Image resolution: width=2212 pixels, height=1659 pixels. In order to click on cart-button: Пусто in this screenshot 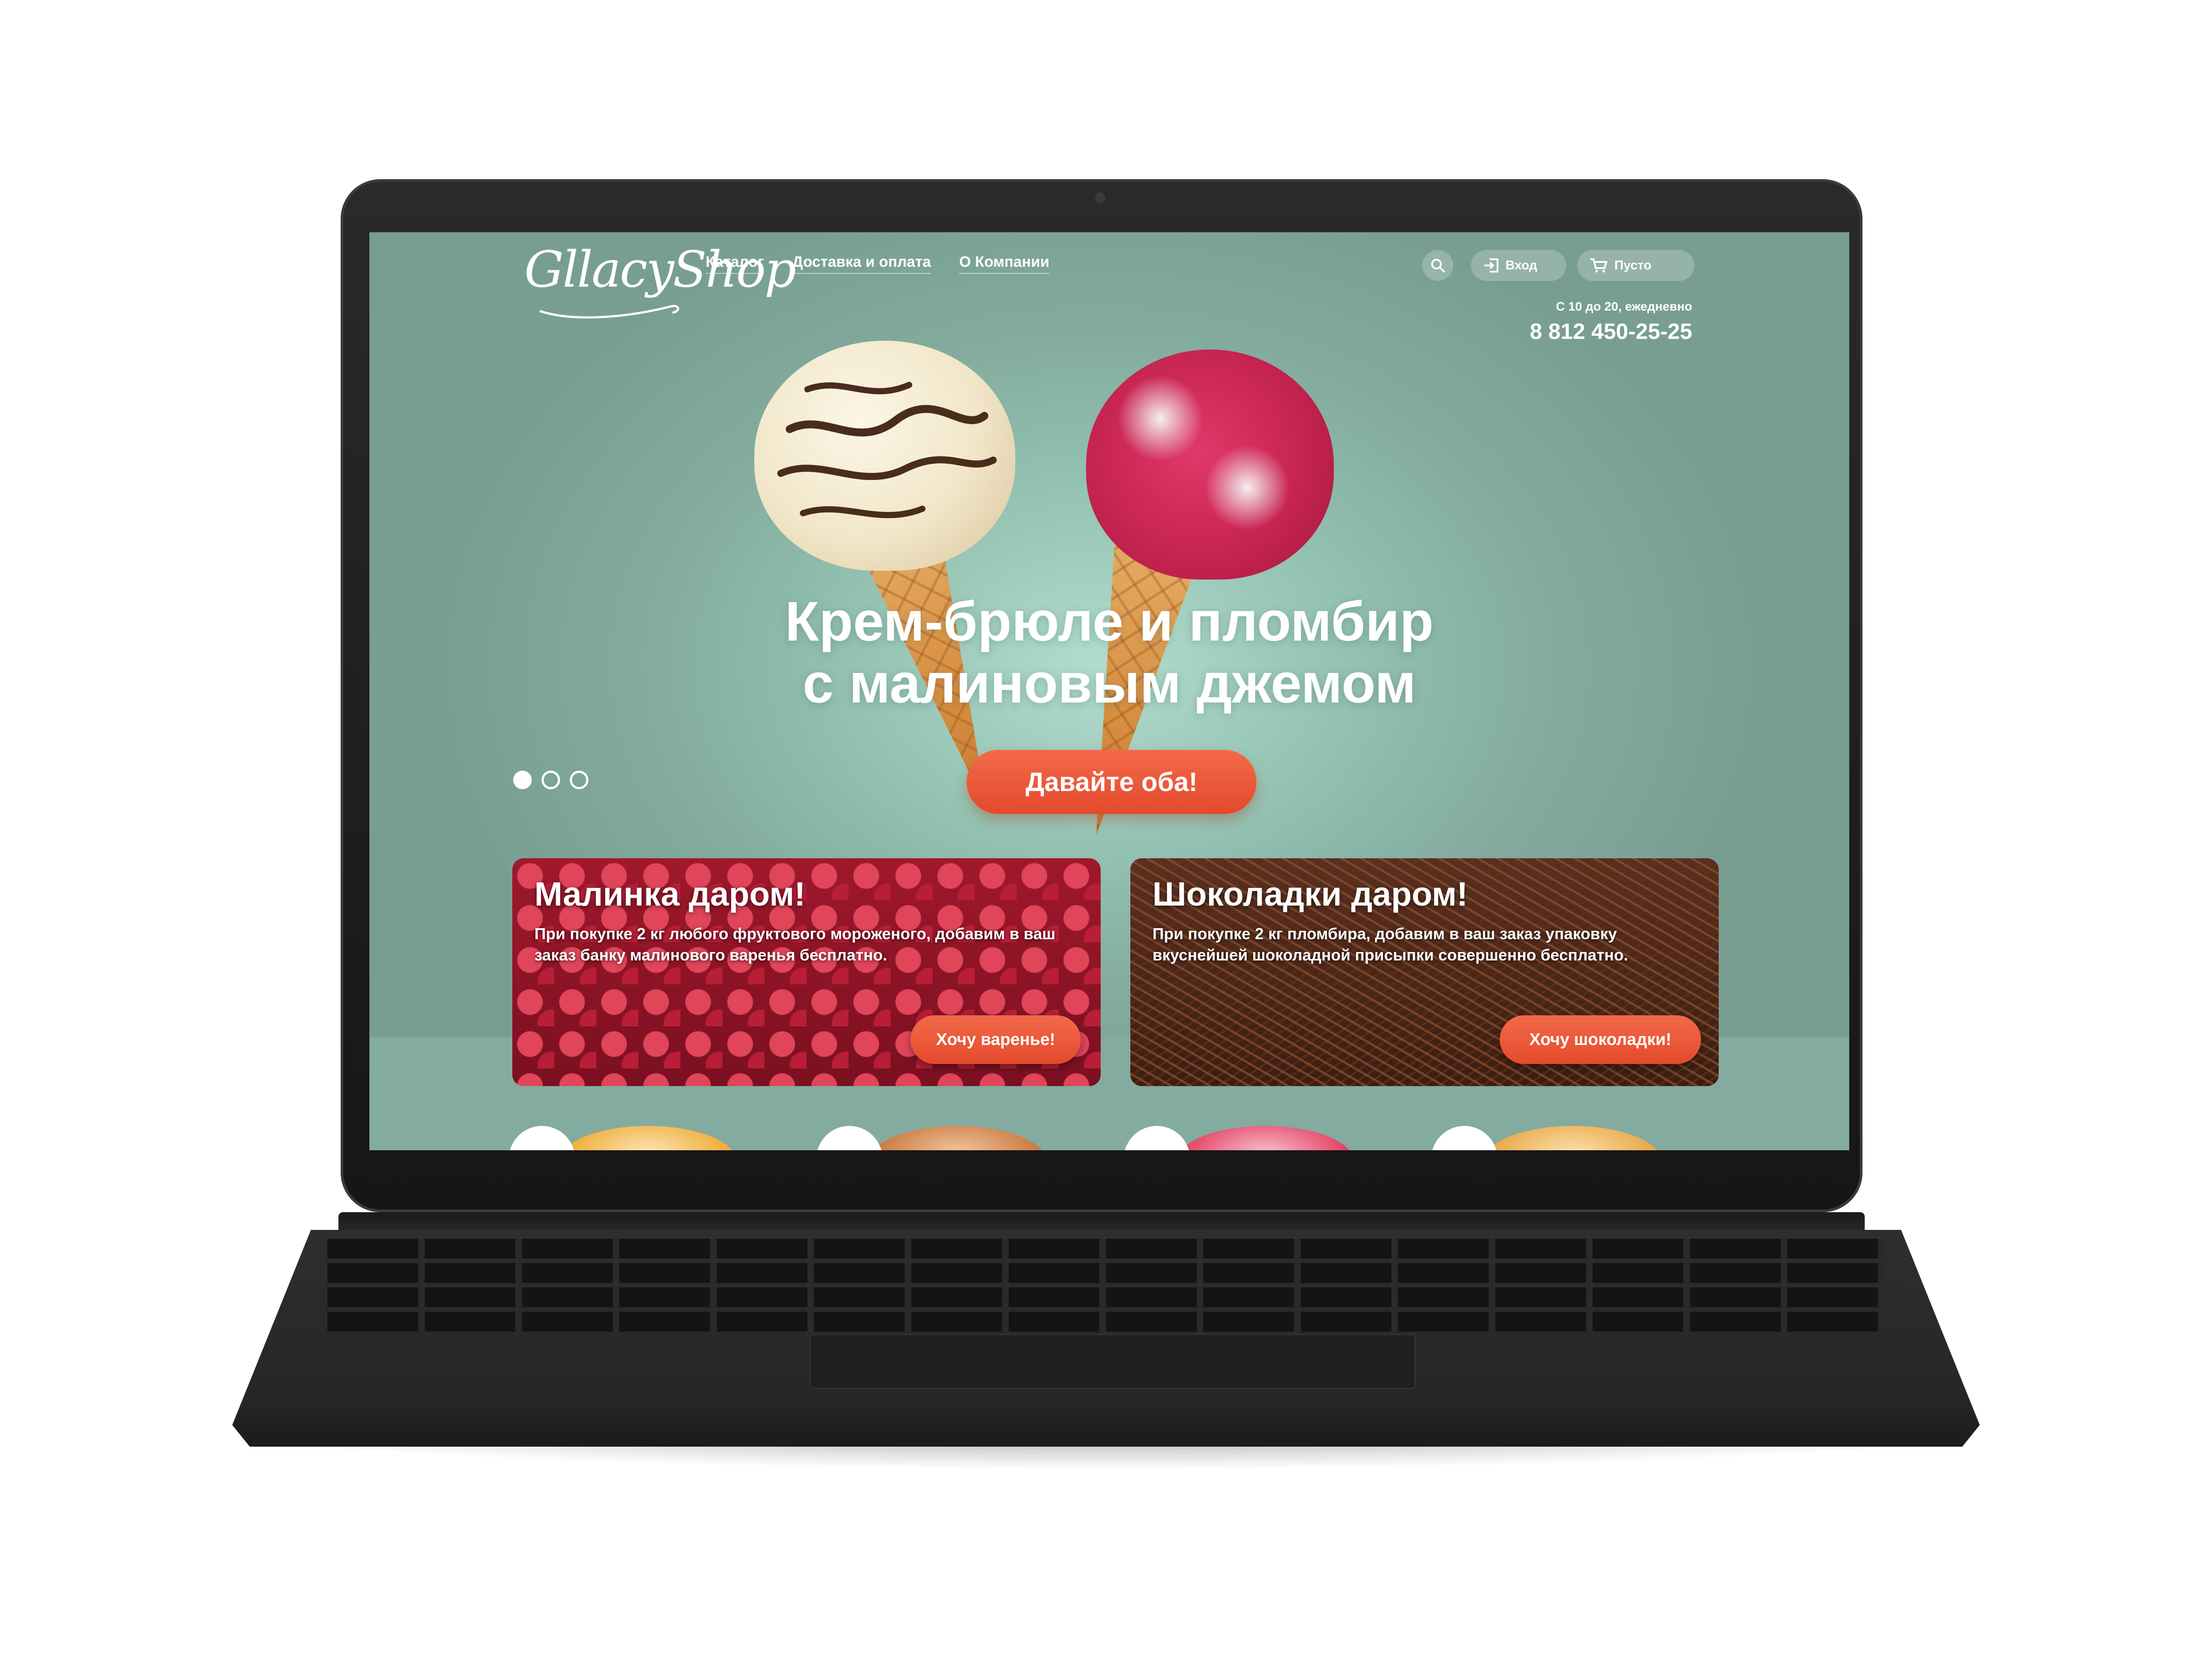, I will do `click(1636, 266)`.